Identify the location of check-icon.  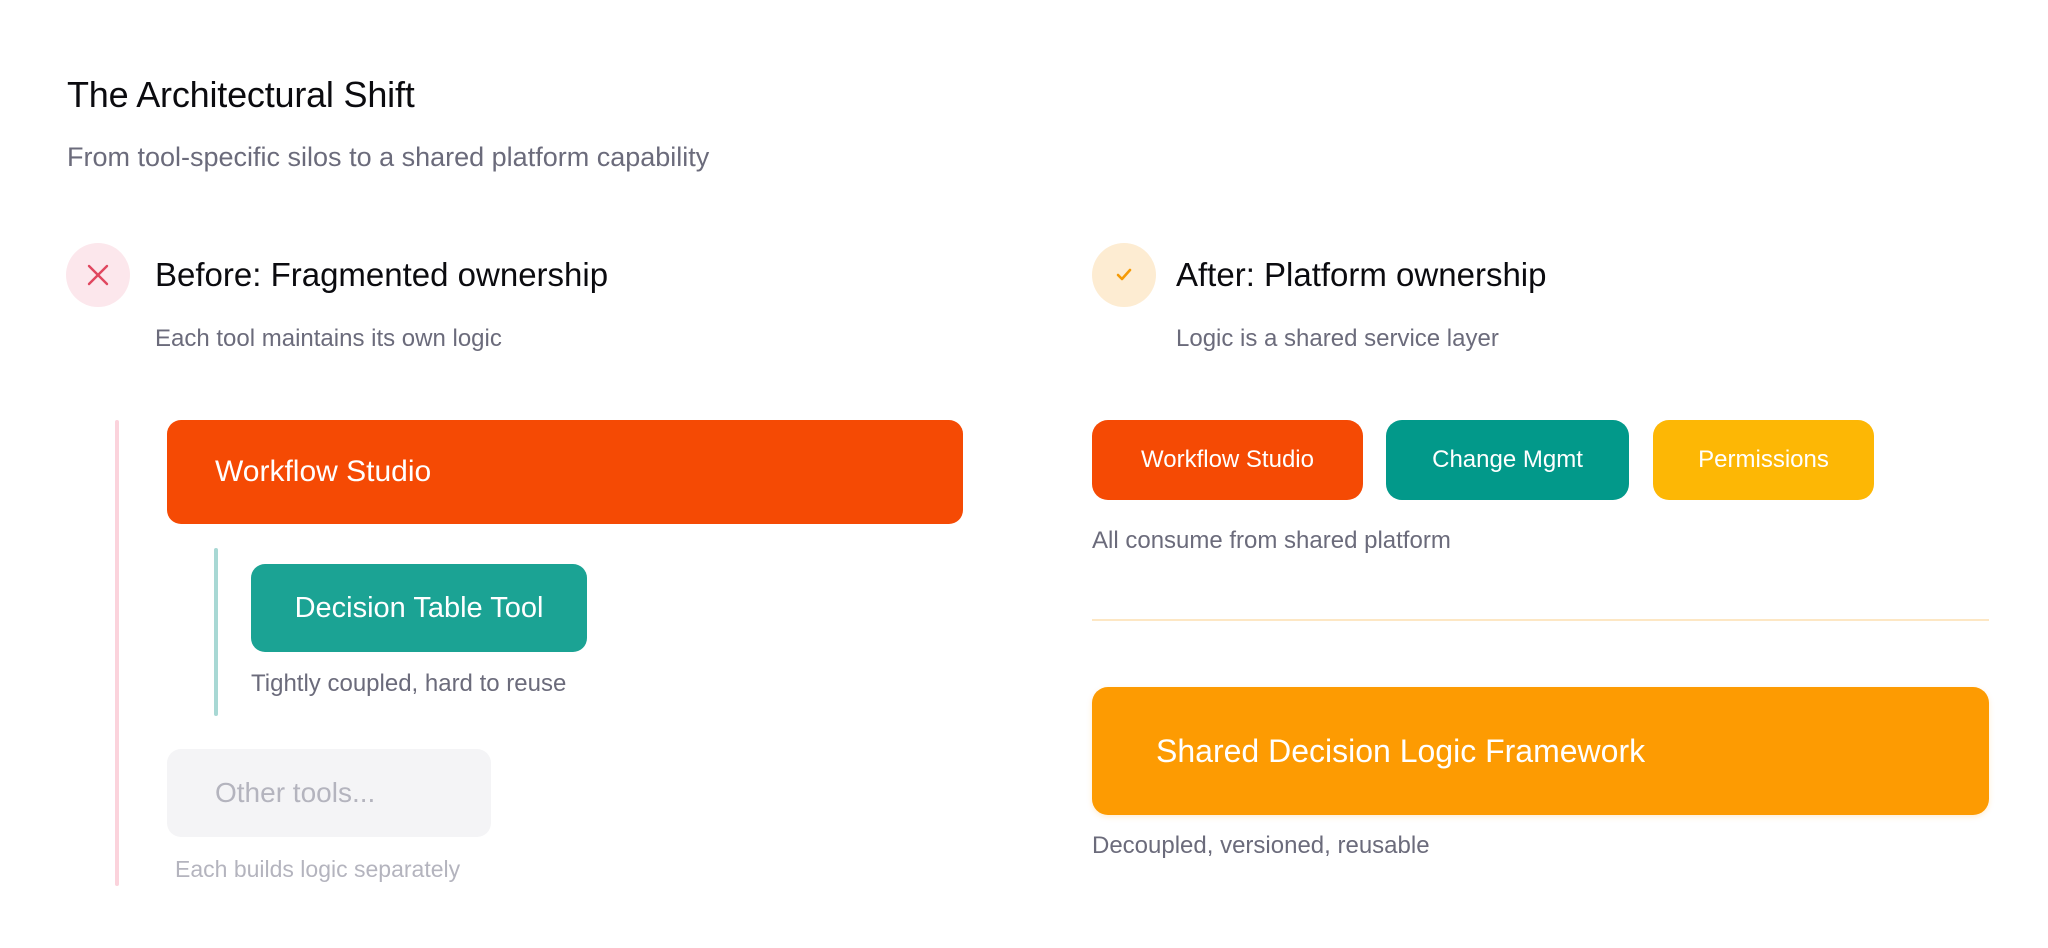
(1124, 275).